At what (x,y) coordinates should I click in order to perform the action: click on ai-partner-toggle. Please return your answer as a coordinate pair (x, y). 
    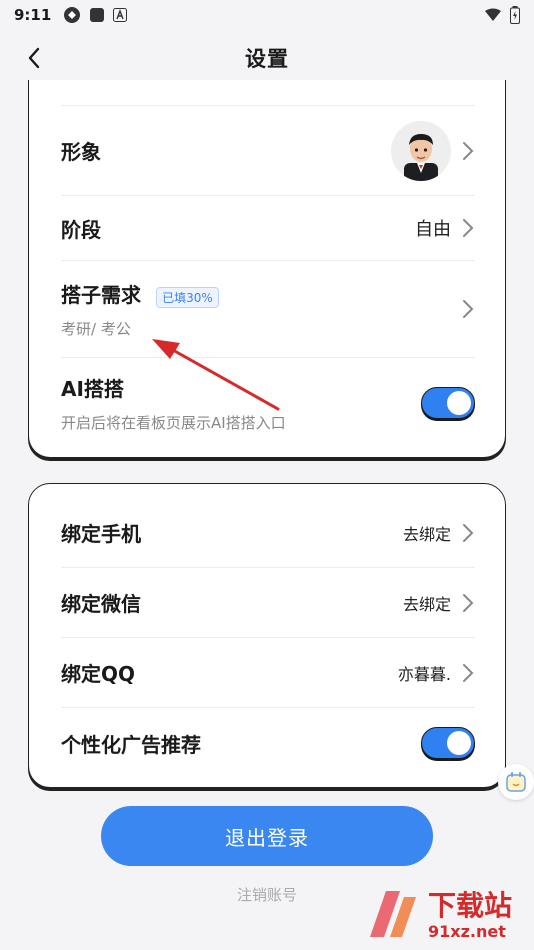
    Looking at the image, I should click on (448, 403).